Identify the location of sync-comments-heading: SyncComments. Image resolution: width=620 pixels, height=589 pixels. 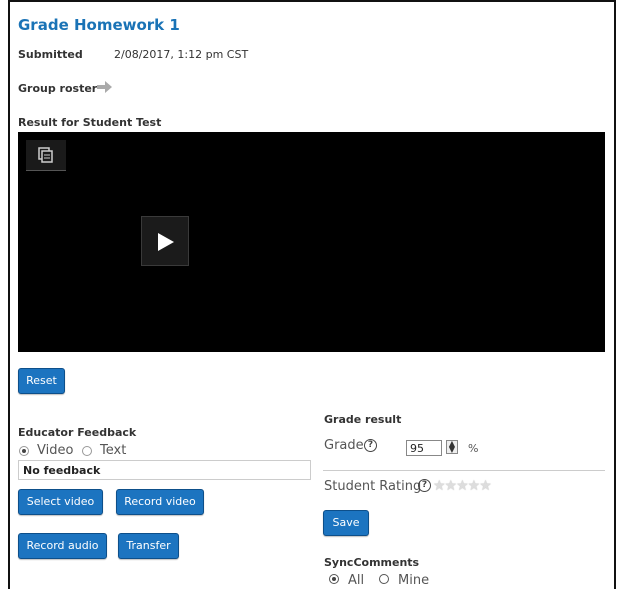
(372, 562).